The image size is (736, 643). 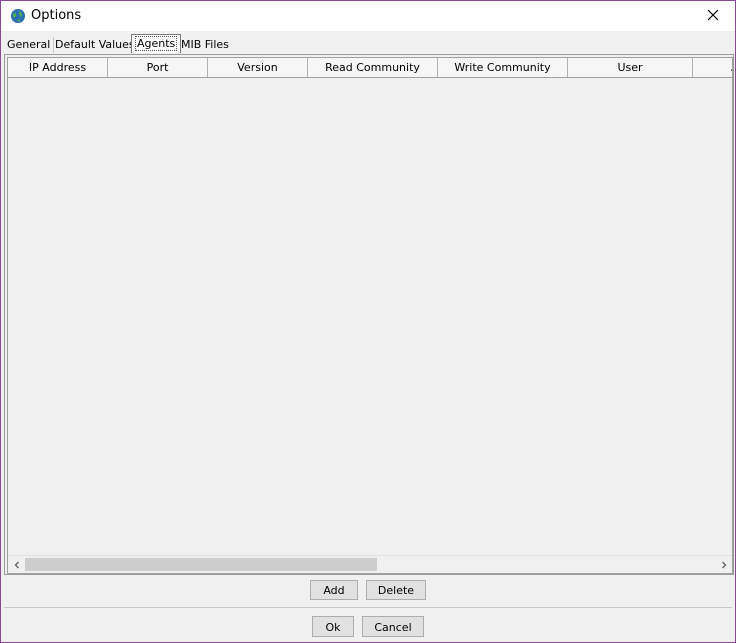 I want to click on close-button, so click(x=713, y=16).